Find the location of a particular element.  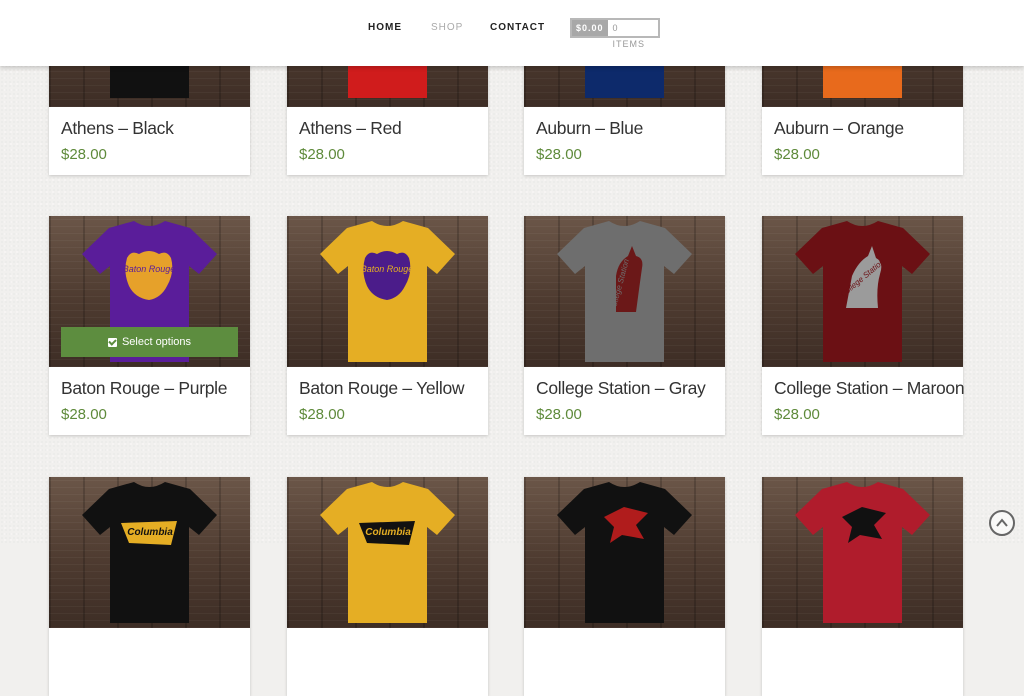

chevron-up-icon is located at coordinates (1002, 522).